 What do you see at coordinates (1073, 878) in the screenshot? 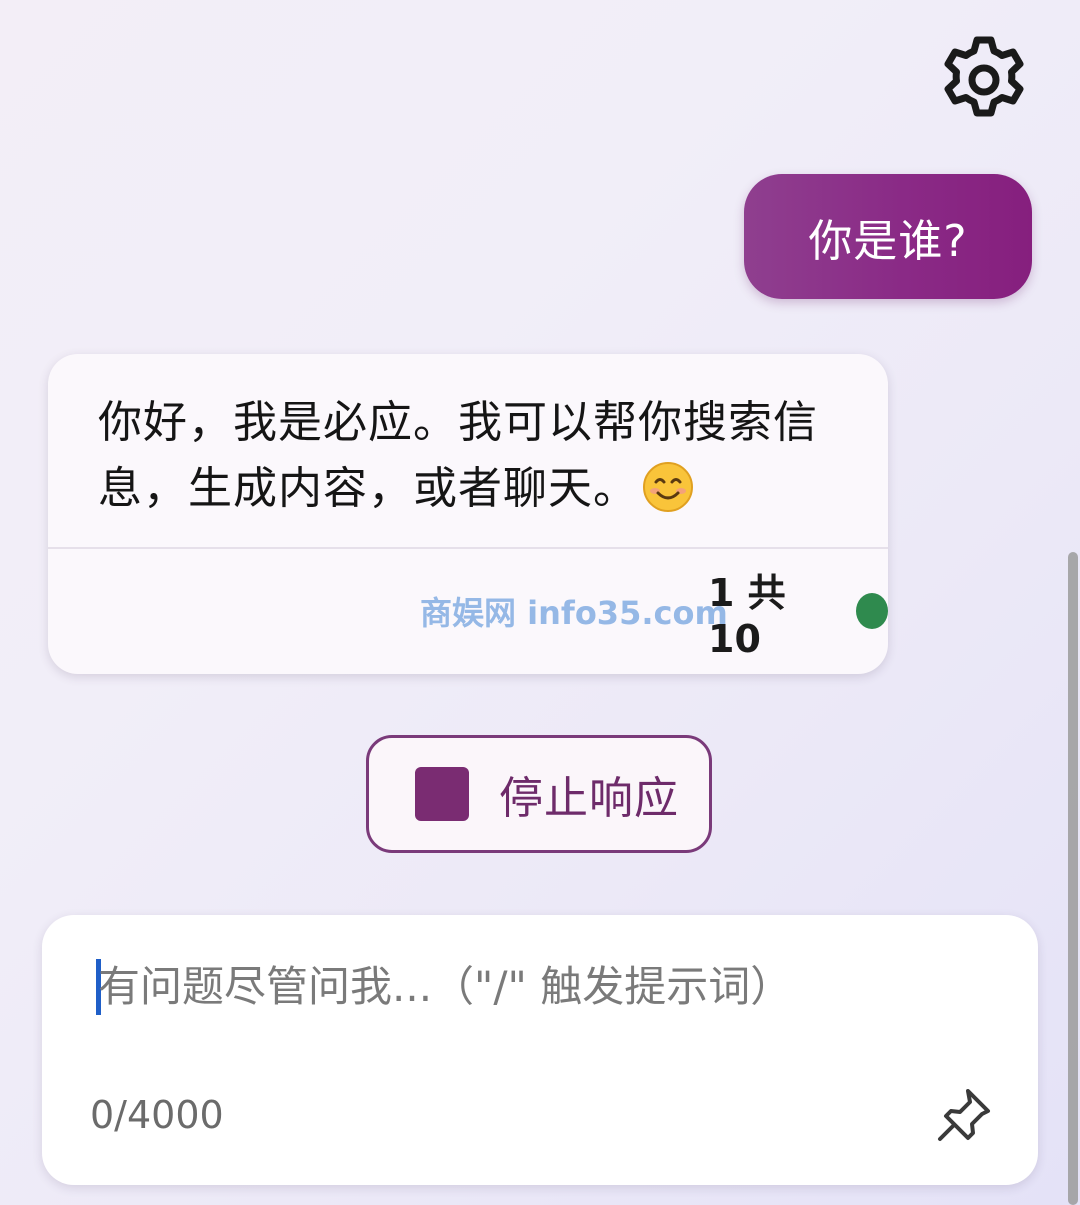
I see `scrollbar` at bounding box center [1073, 878].